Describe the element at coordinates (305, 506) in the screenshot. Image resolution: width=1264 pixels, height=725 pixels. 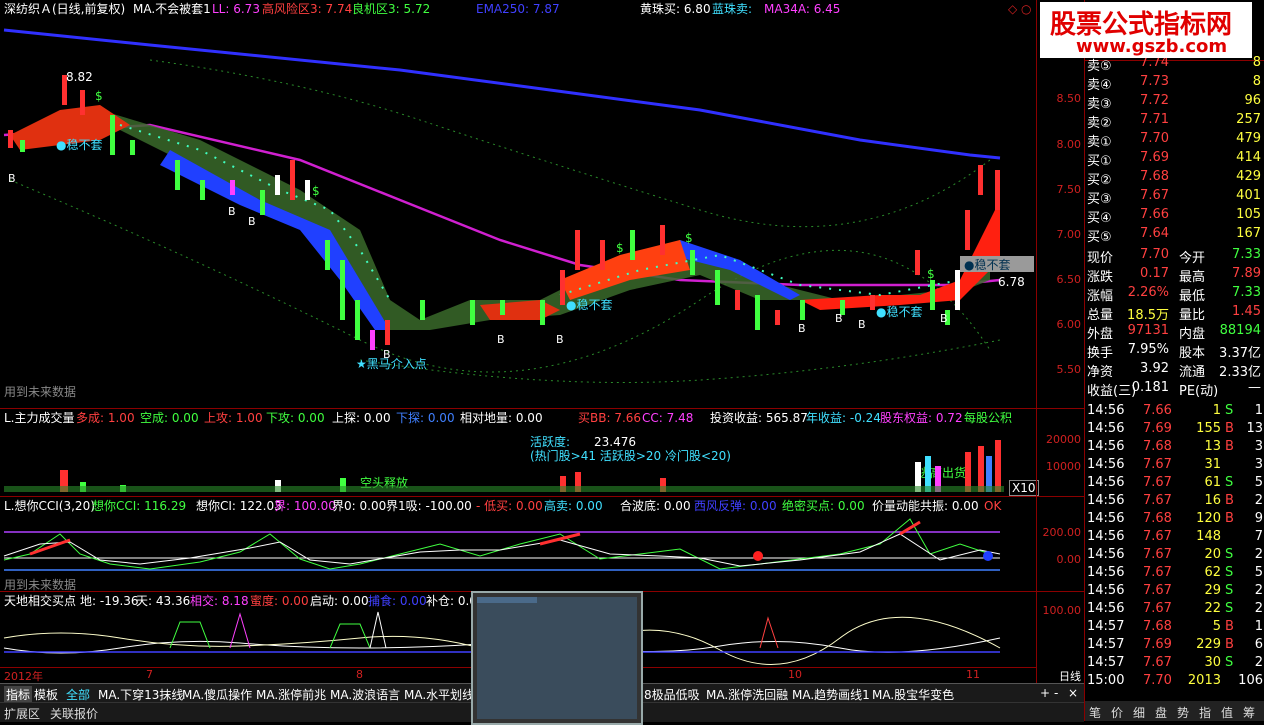
I see `cci-item-3: 界: 100.00` at that location.